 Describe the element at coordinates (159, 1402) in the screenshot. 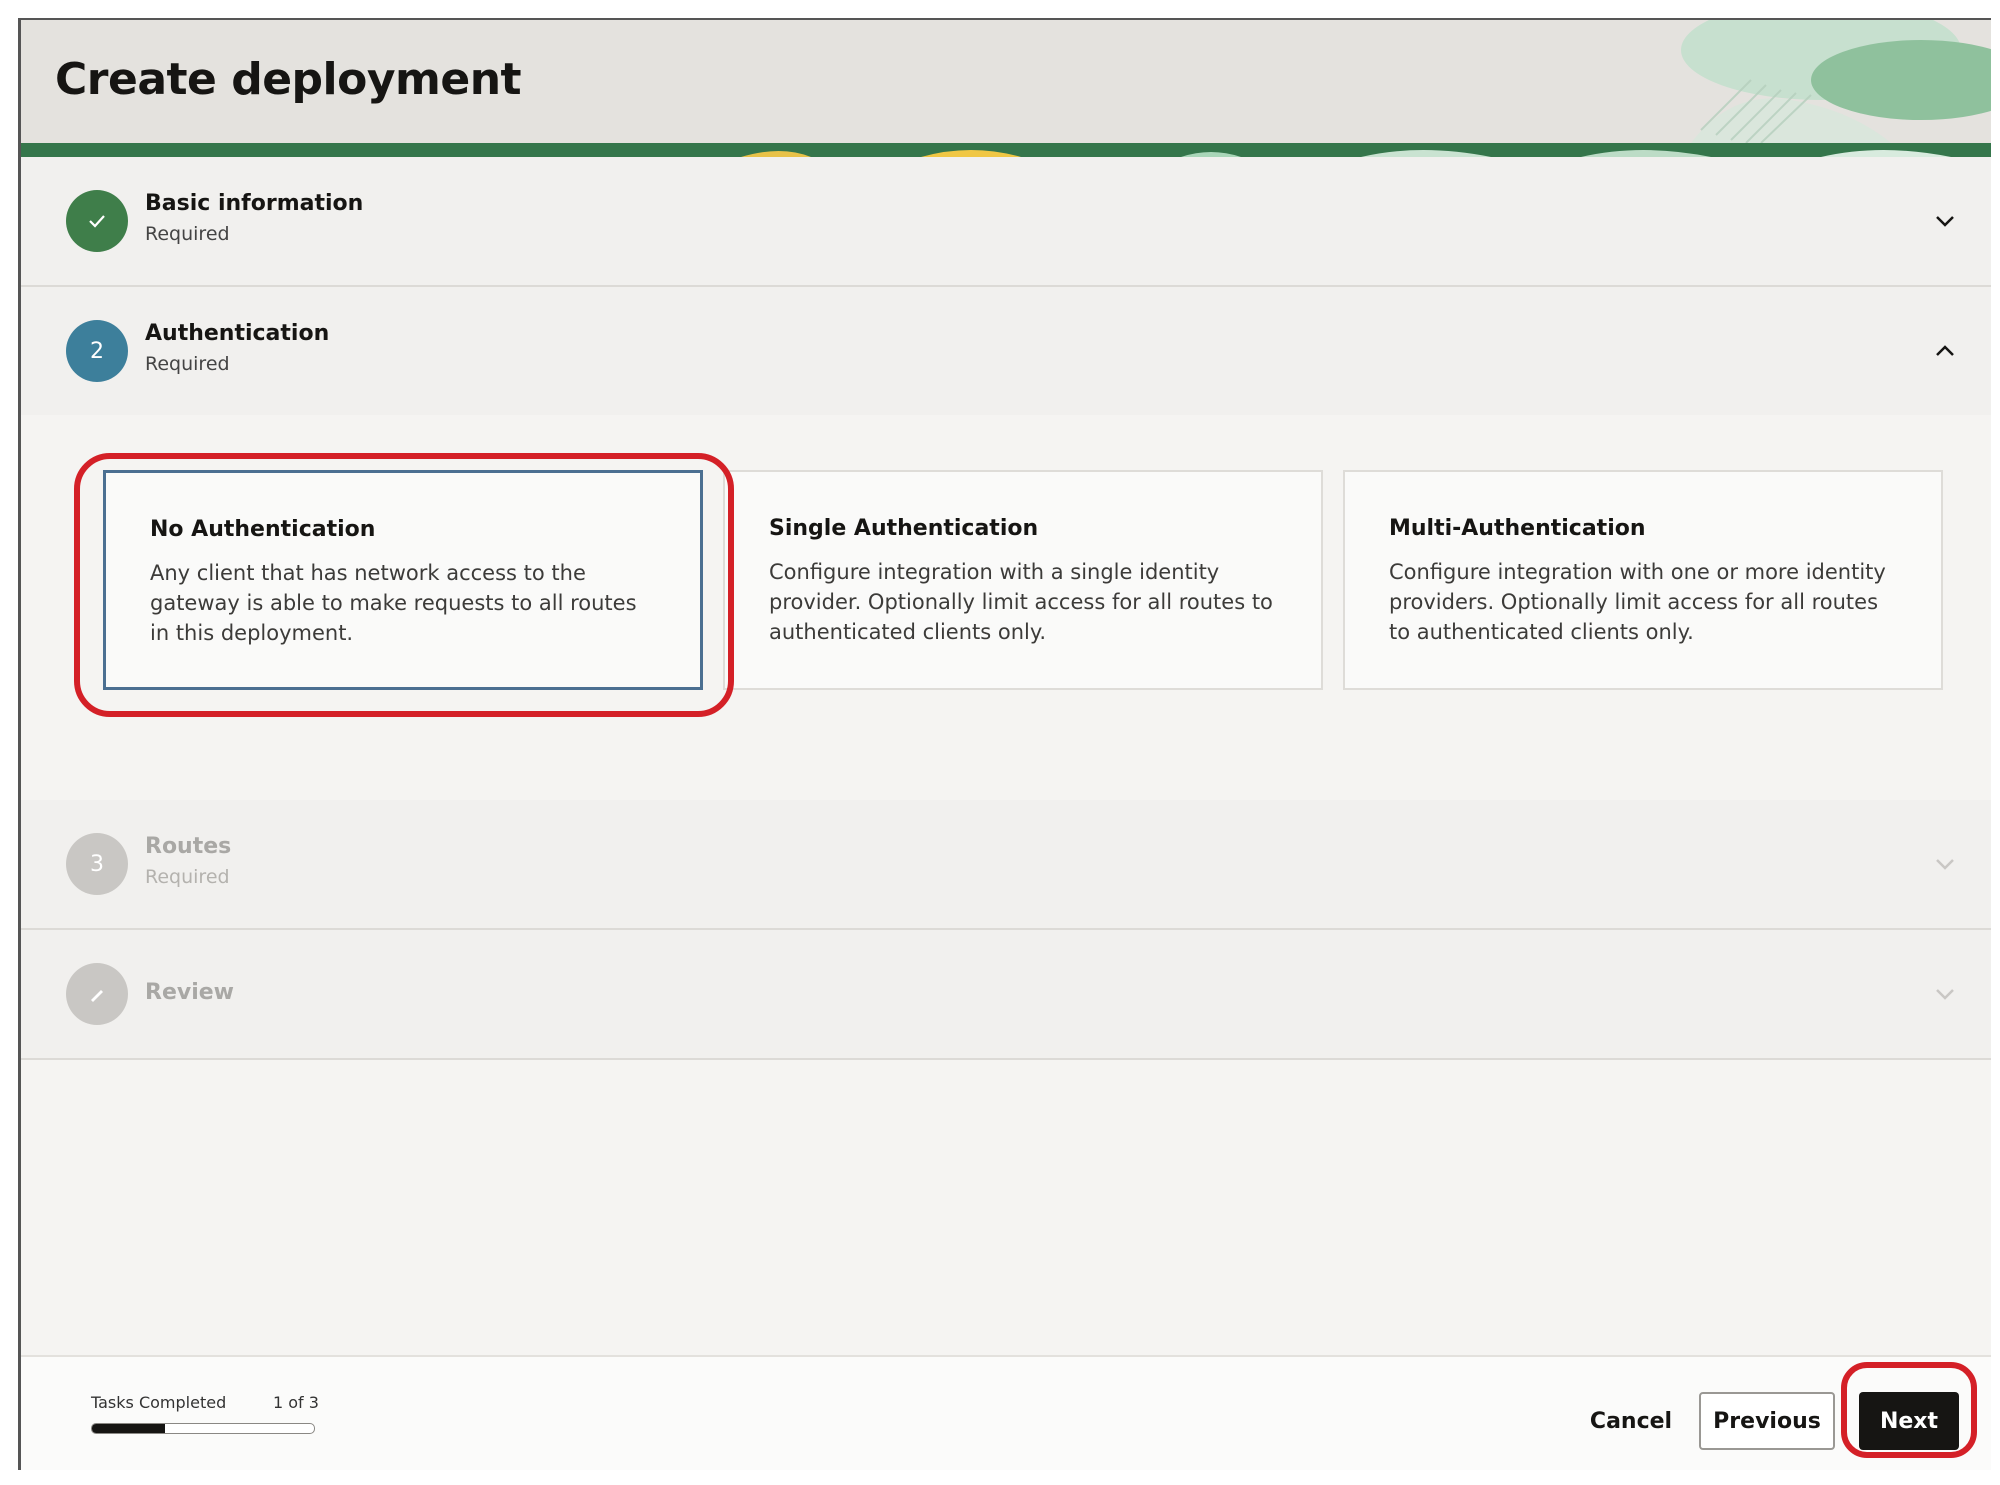

I see `tasks-completed-label: Tasks Completed` at that location.